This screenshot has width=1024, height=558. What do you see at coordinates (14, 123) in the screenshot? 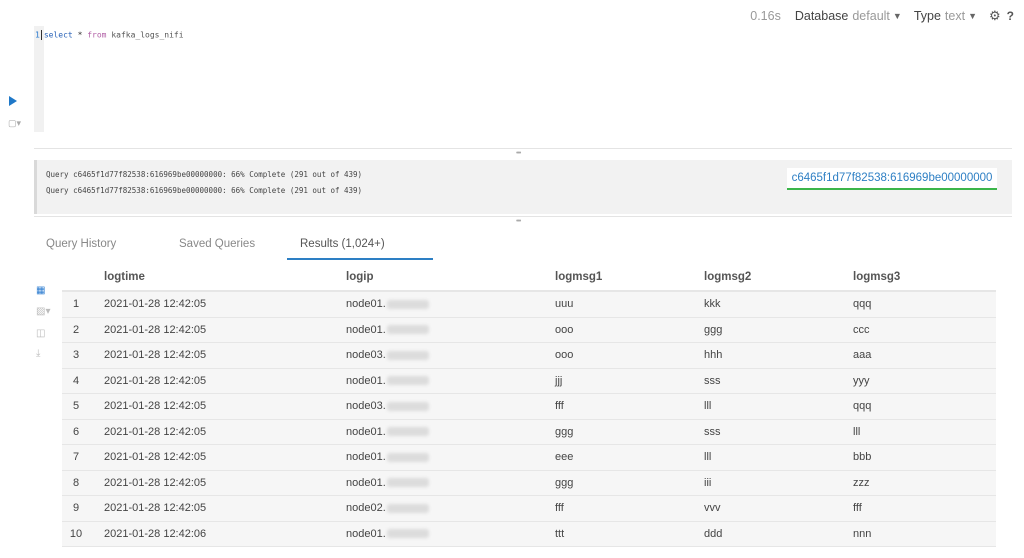
I see `layout-chevron-down-icon: ▢▾` at bounding box center [14, 123].